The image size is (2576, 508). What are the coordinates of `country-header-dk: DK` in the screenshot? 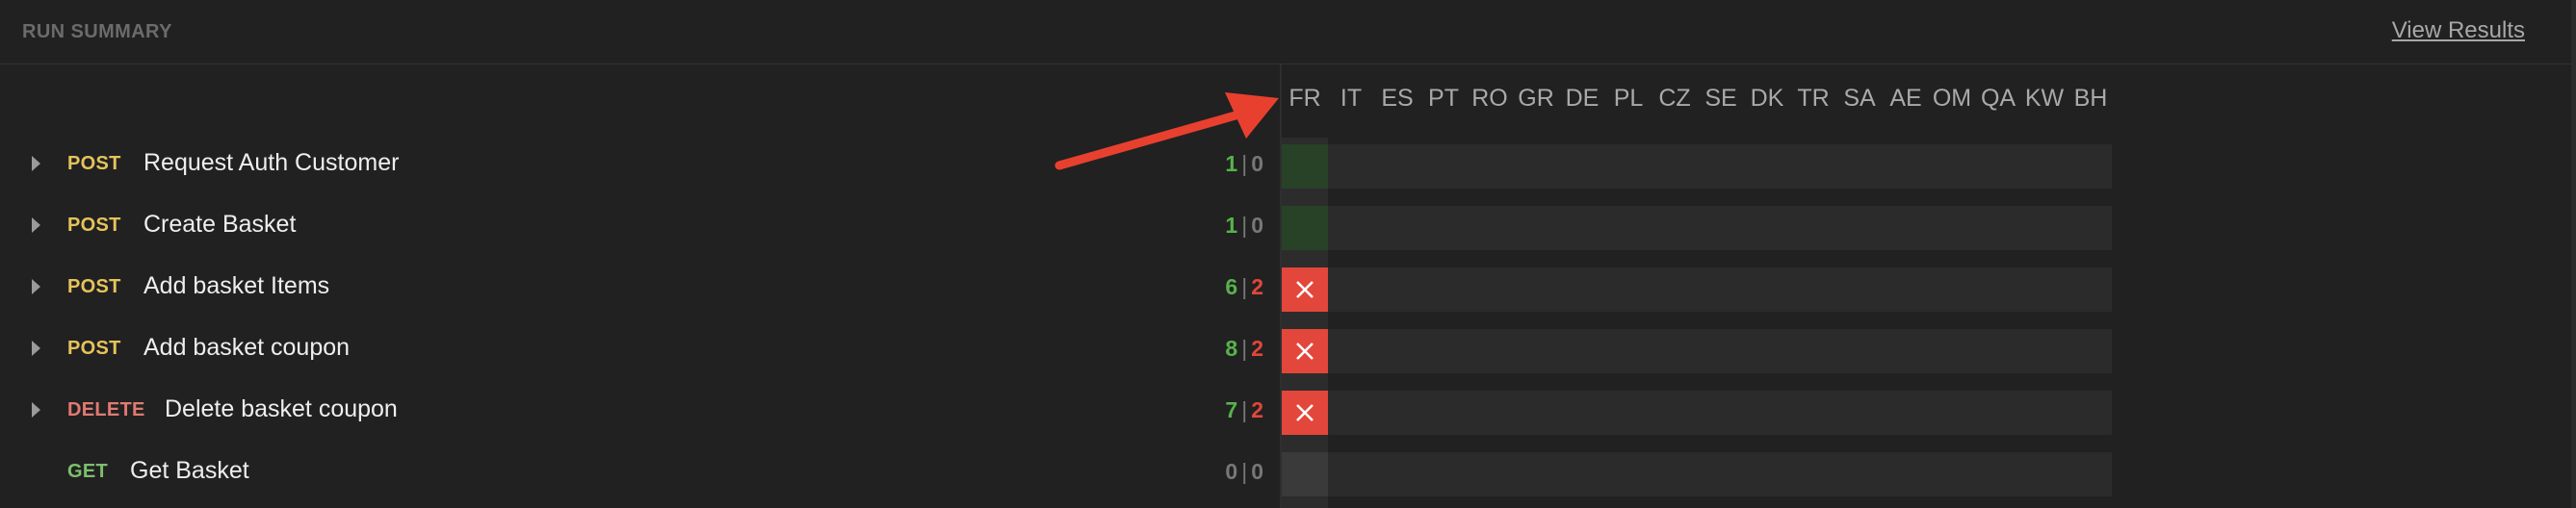 It's located at (1767, 98).